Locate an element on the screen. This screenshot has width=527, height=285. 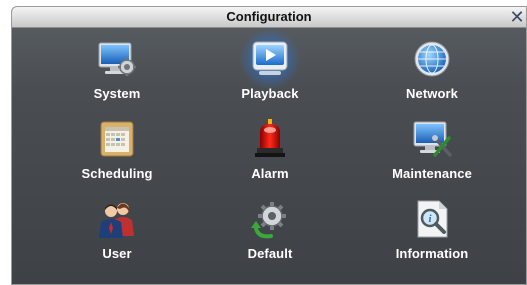
menu-item-scheduling: Scheduling is located at coordinates (117, 149).